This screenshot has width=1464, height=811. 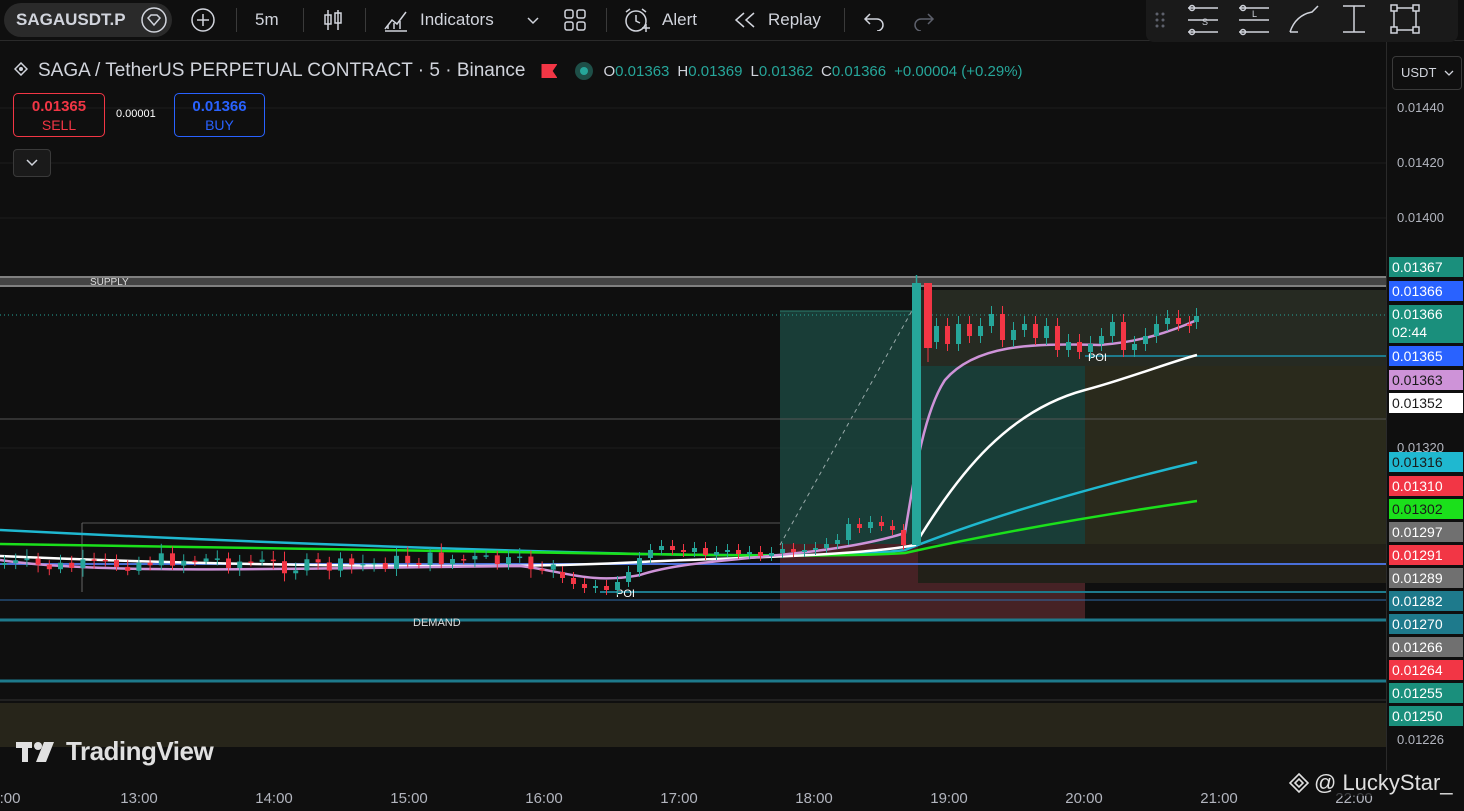 What do you see at coordinates (409, 798) in the screenshot?
I see `time-tick: 15:00` at bounding box center [409, 798].